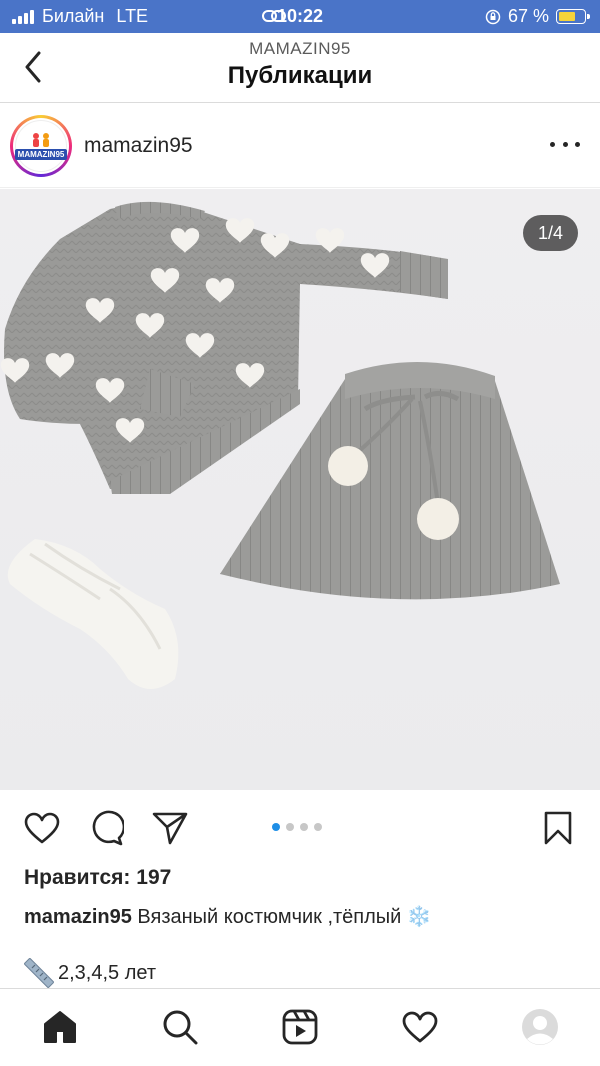 The width and height of the screenshot is (600, 1066). I want to click on home-icon, so click(60, 1027).